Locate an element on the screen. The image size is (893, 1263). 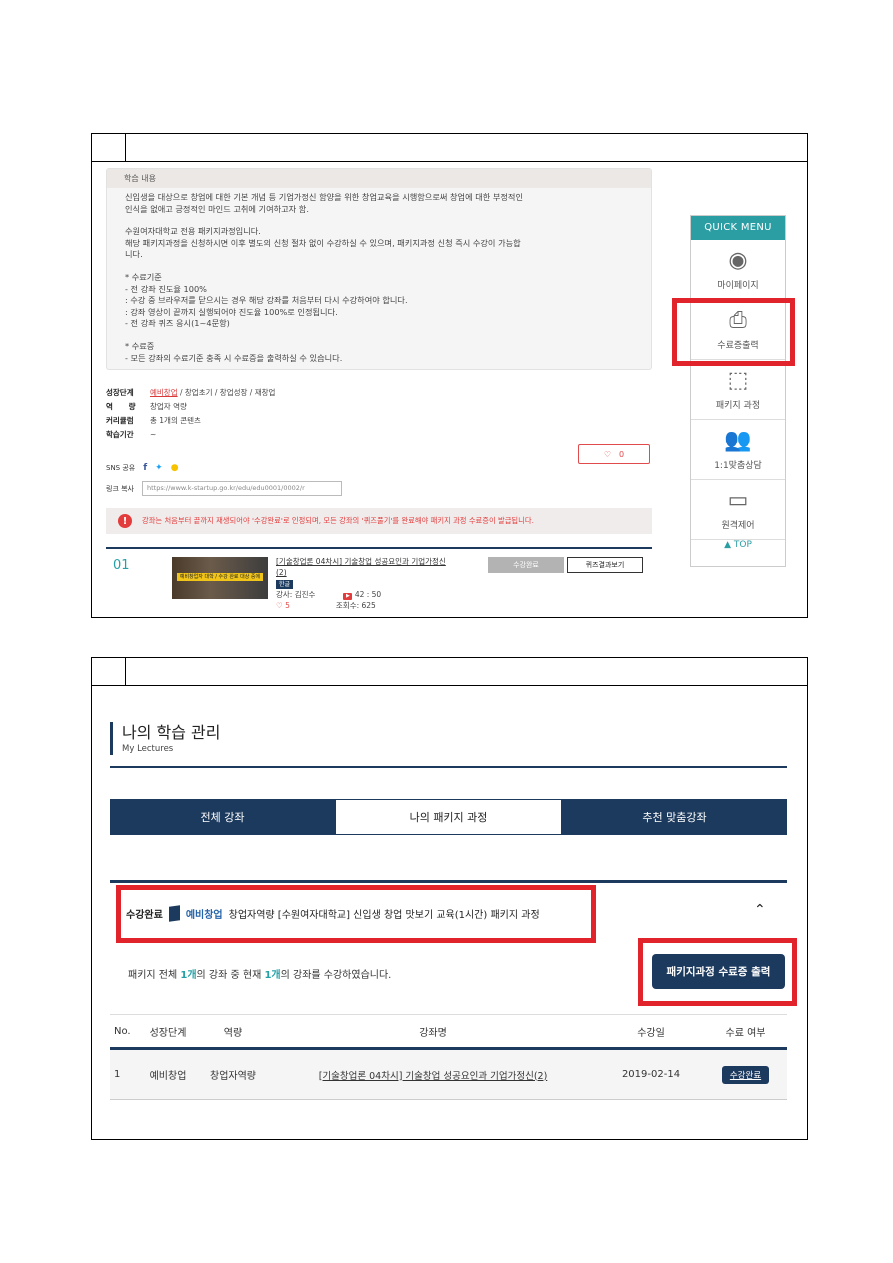
quick-mypage: ◉ 마이페이지 is located at coordinates (738, 270).